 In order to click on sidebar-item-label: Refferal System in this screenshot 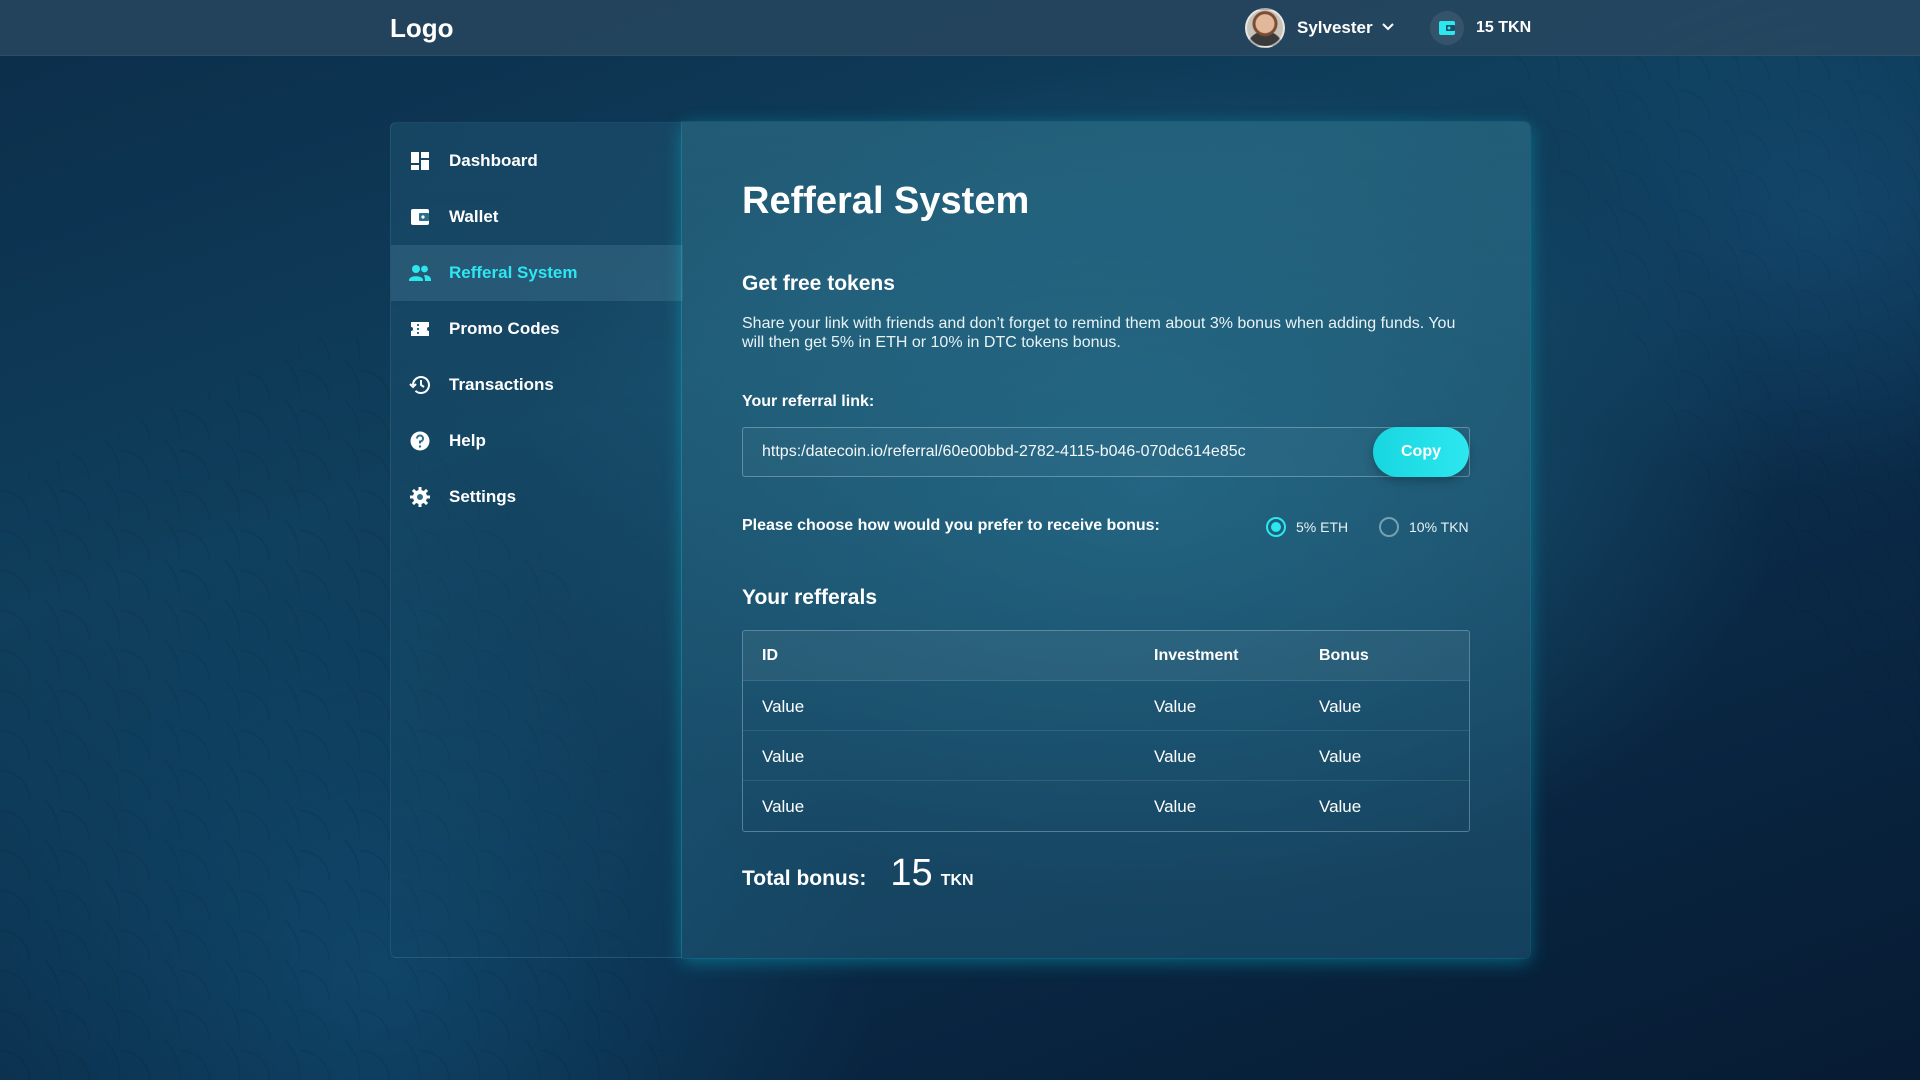, I will do `click(513, 272)`.